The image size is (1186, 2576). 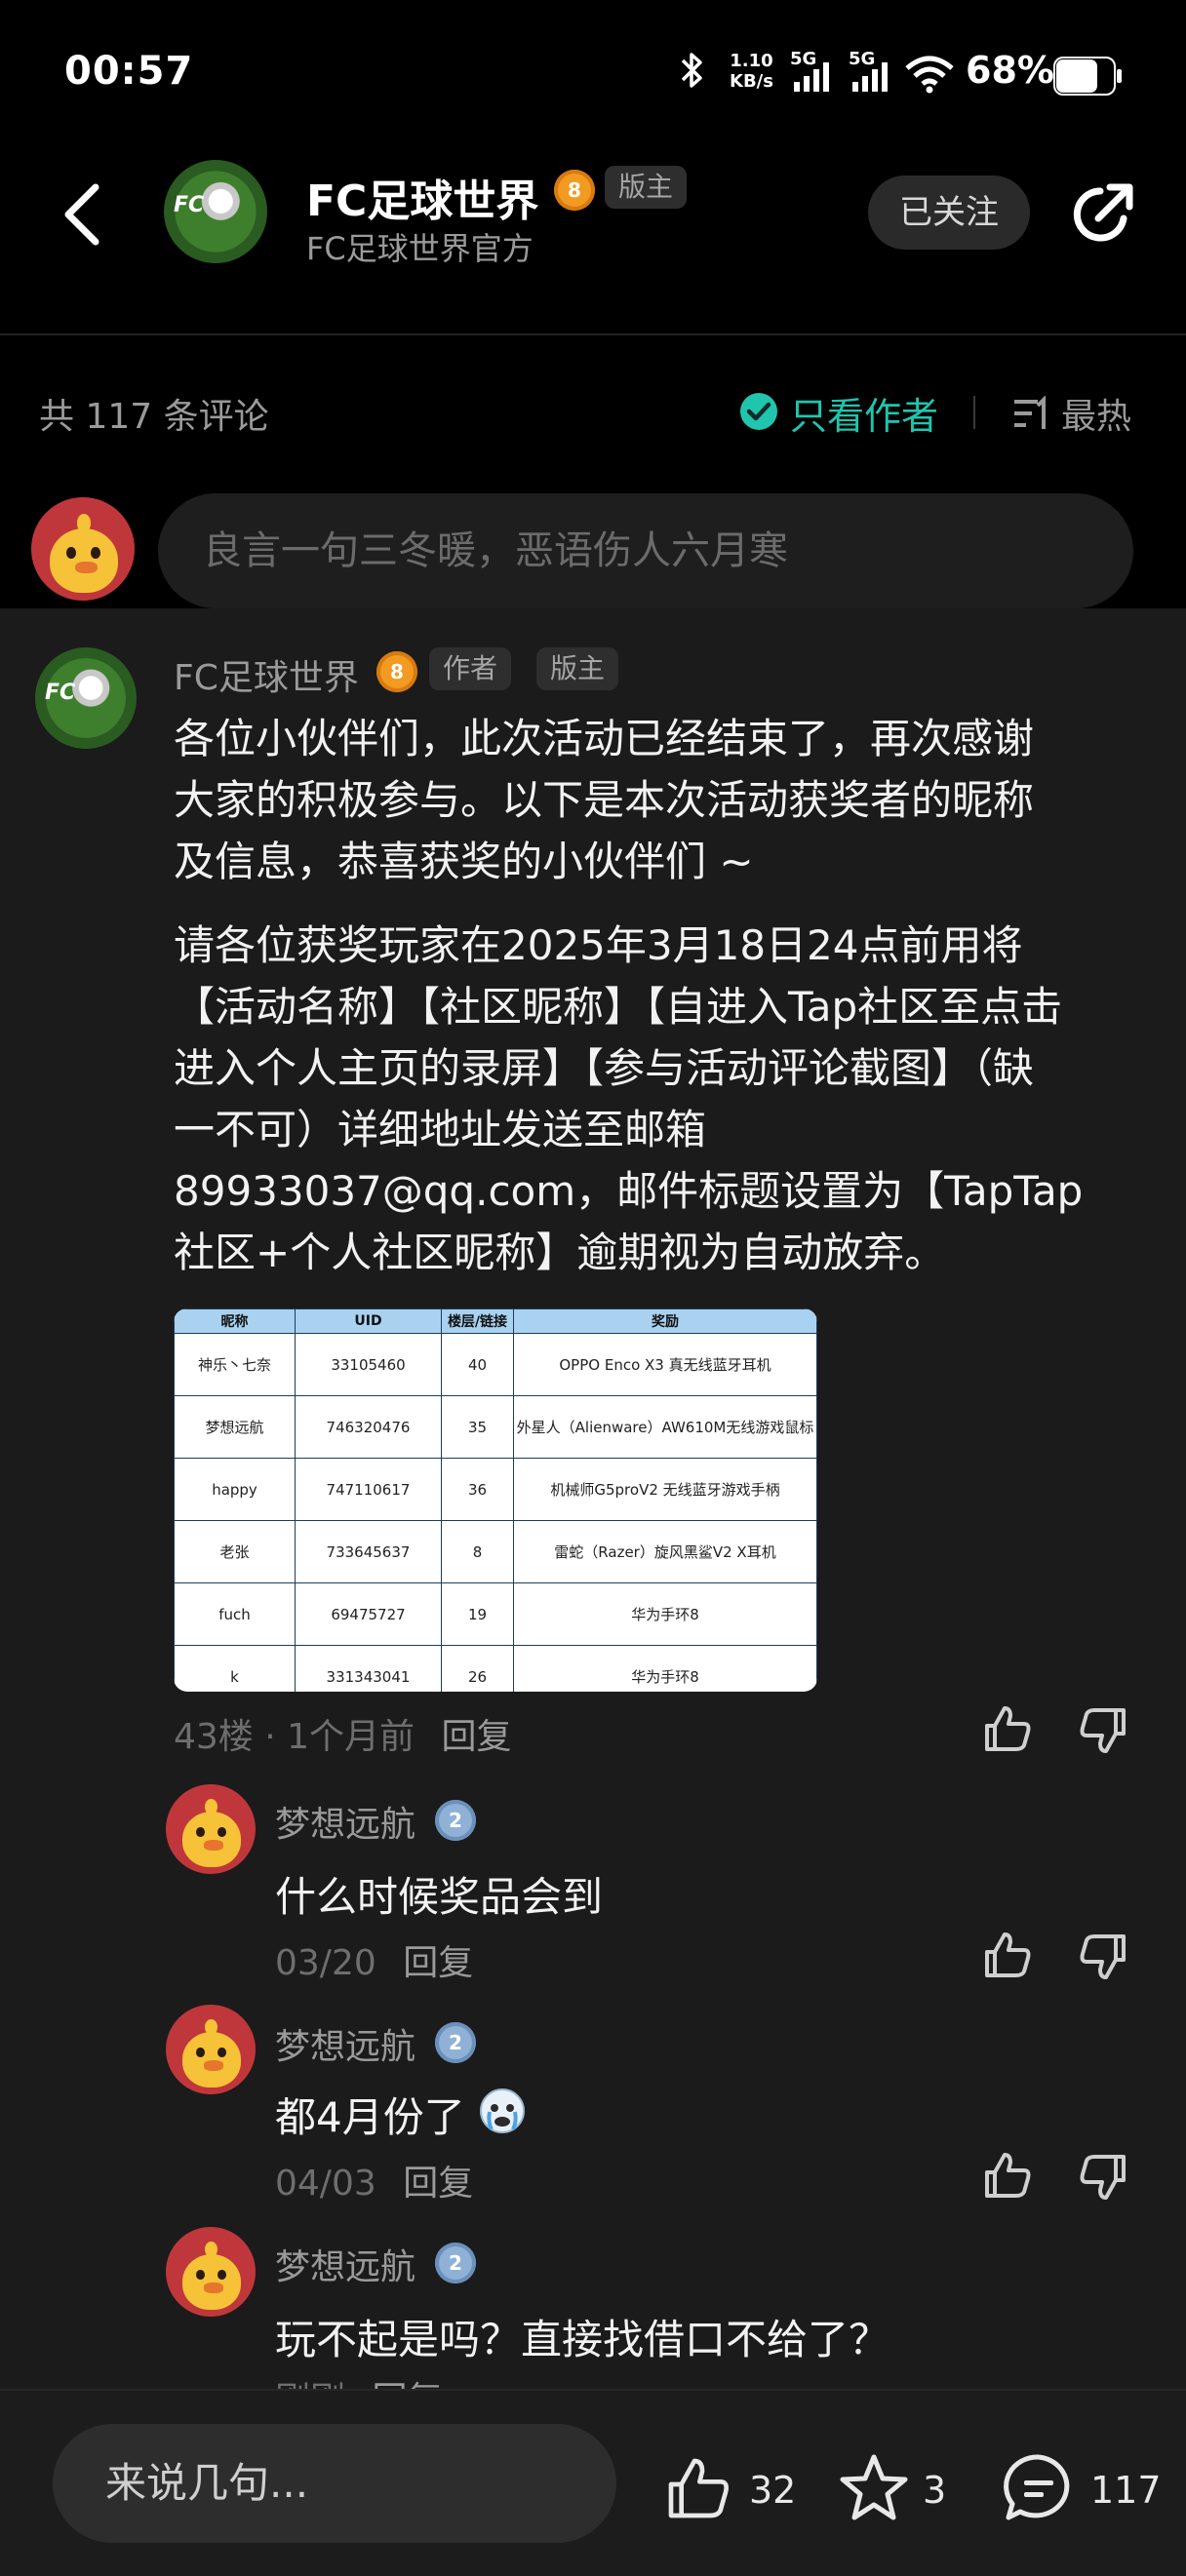 I want to click on author-only-filter: 只看作者, so click(x=864, y=413).